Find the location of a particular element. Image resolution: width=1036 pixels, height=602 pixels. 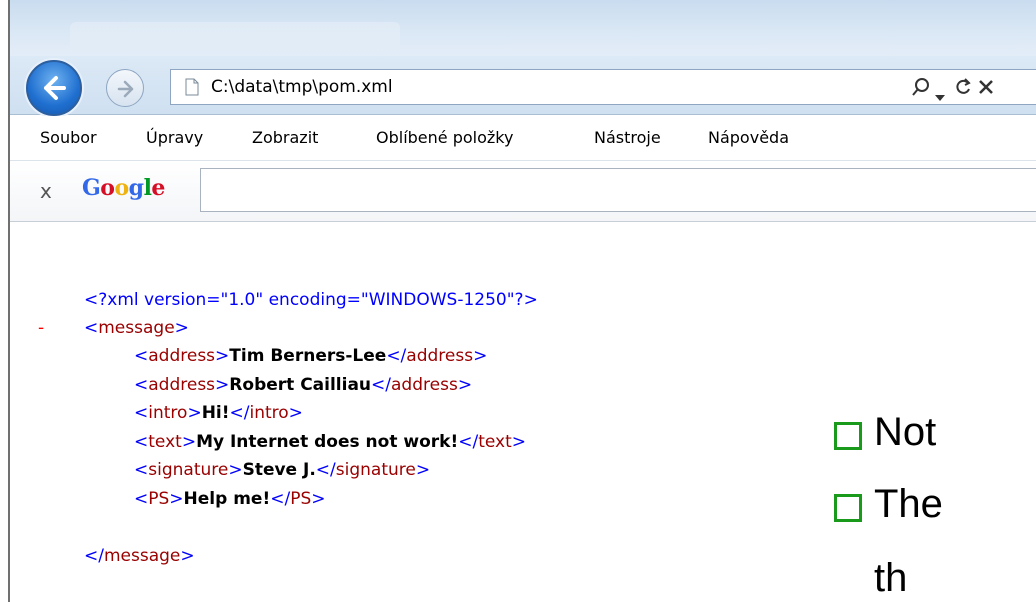

xml-element-line: <address>Tim Berners-Lee</address> is located at coordinates (310, 356).